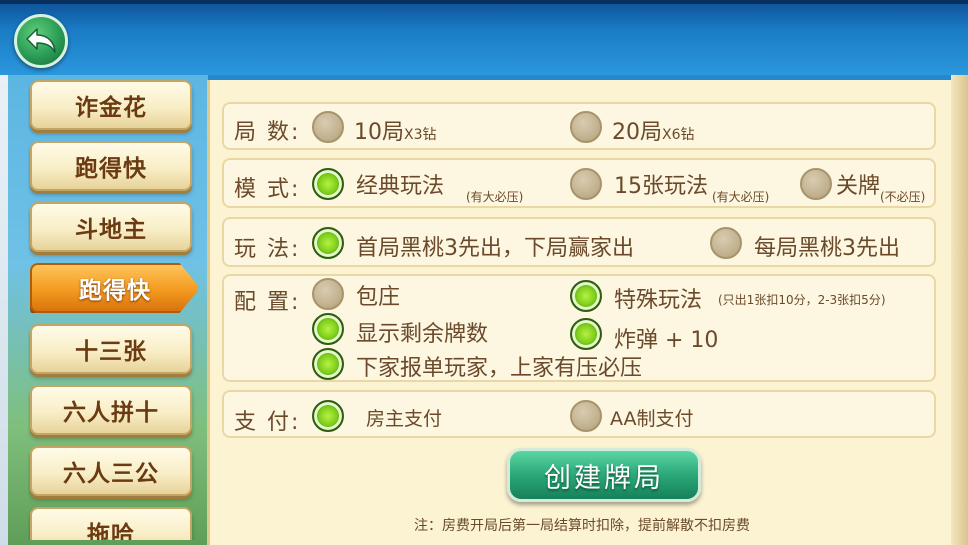 This screenshot has height=545, width=968. What do you see at coordinates (726, 243) in the screenshot?
I see `play-every-spade3-radio` at bounding box center [726, 243].